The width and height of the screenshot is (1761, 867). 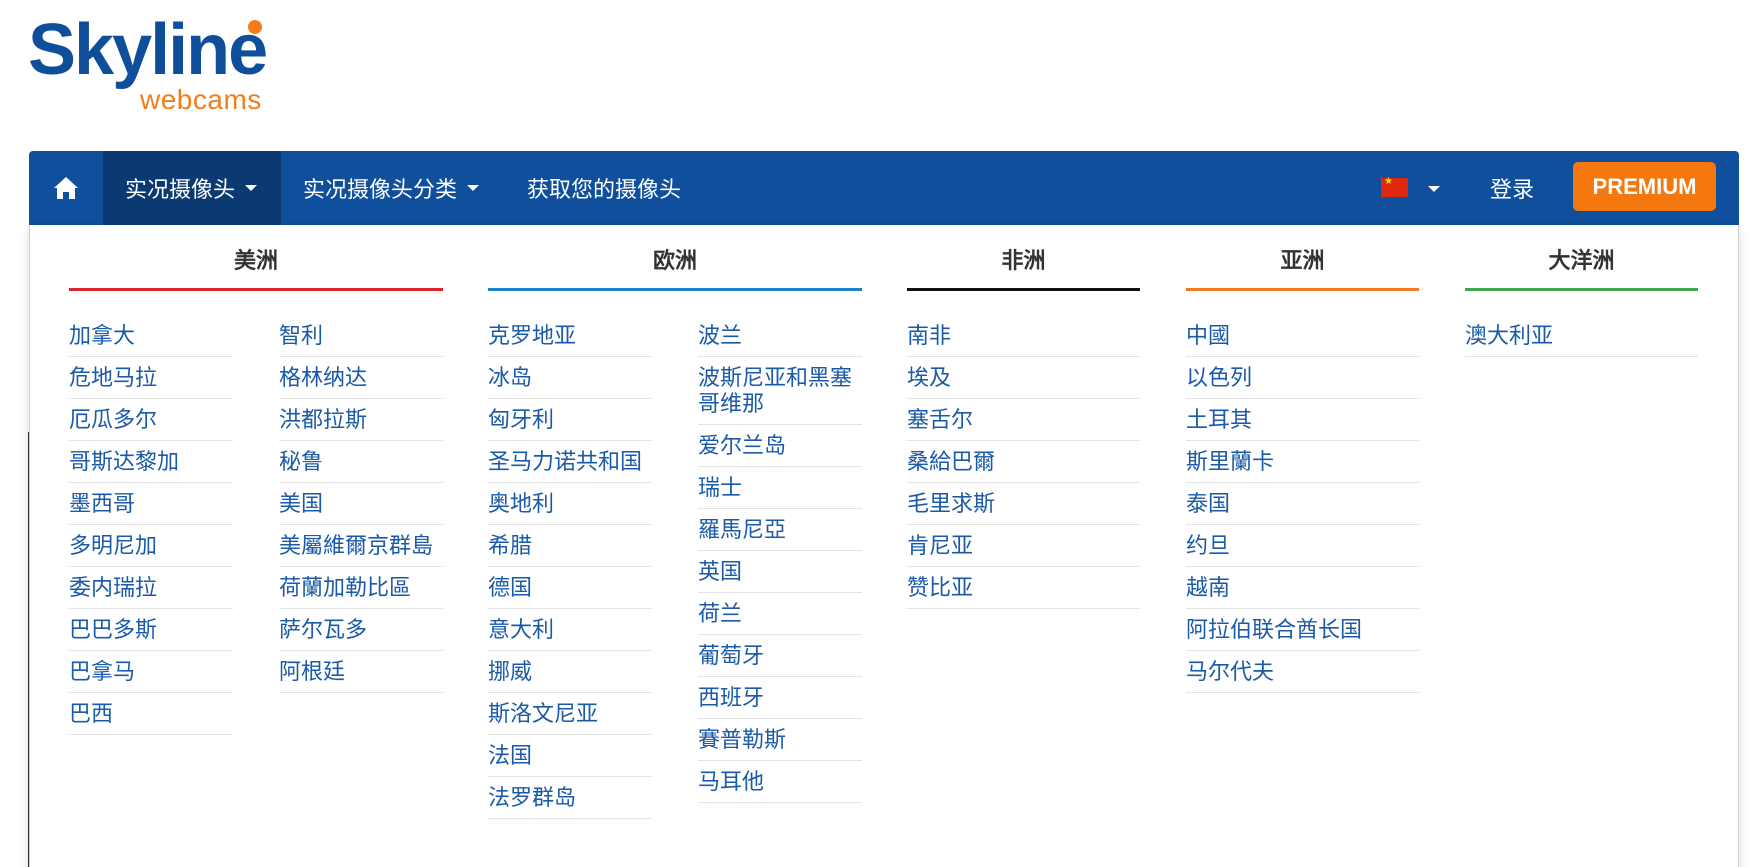 I want to click on country-link: 法罗群岛, so click(x=570, y=798).